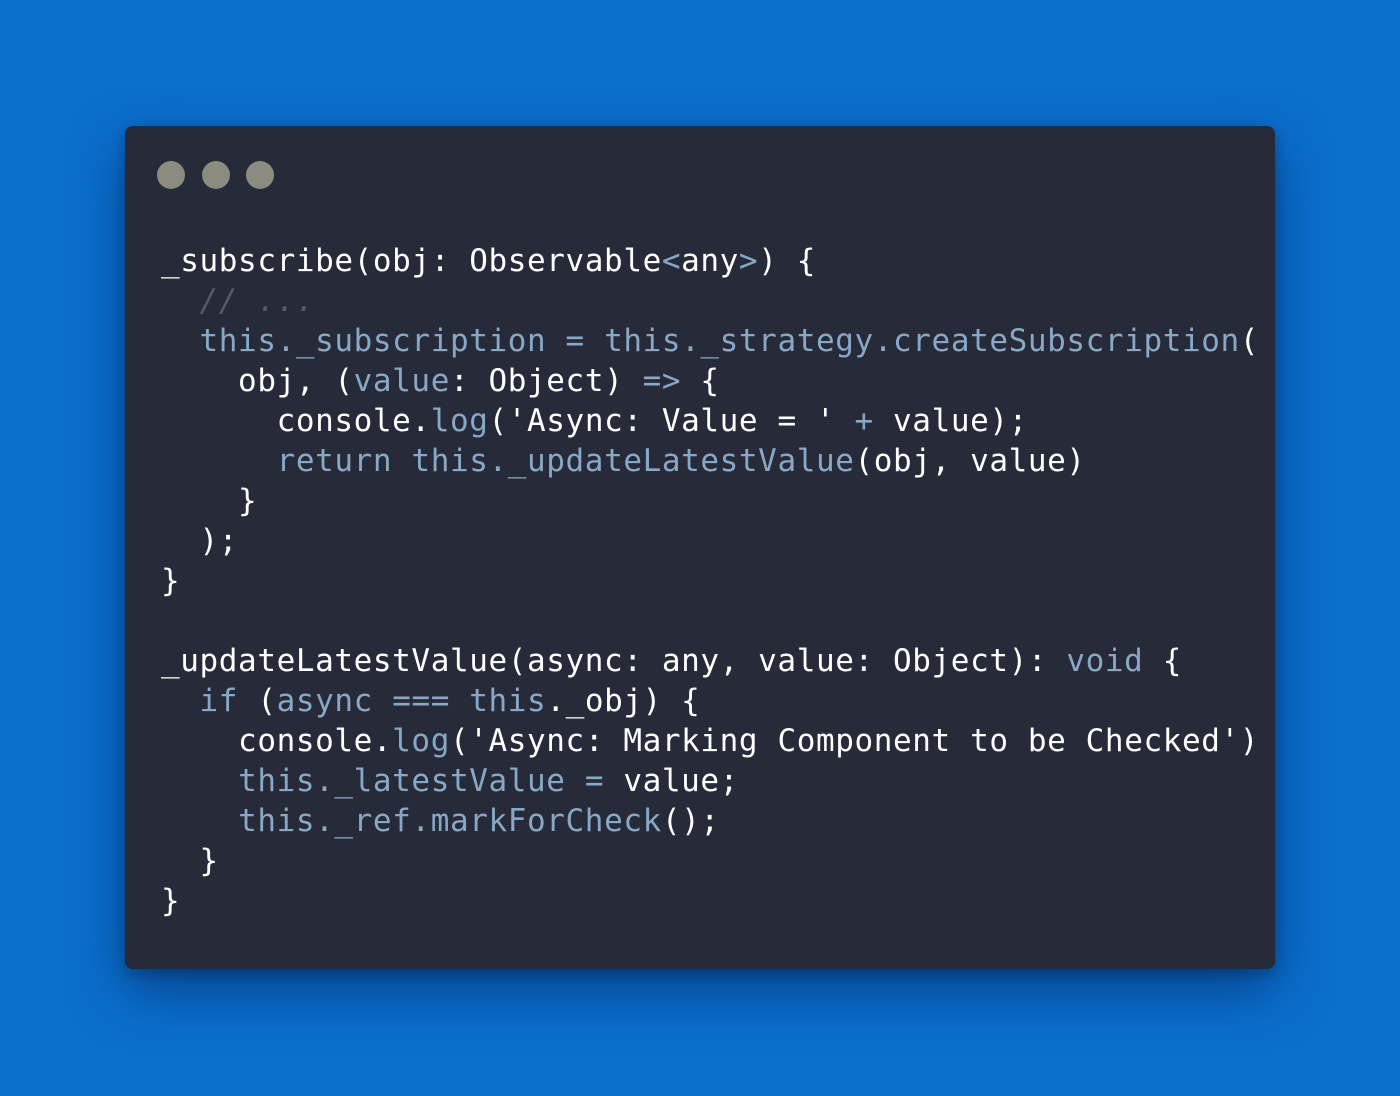  I want to click on code-token: return this._updateLatestValue, so click(565, 461).